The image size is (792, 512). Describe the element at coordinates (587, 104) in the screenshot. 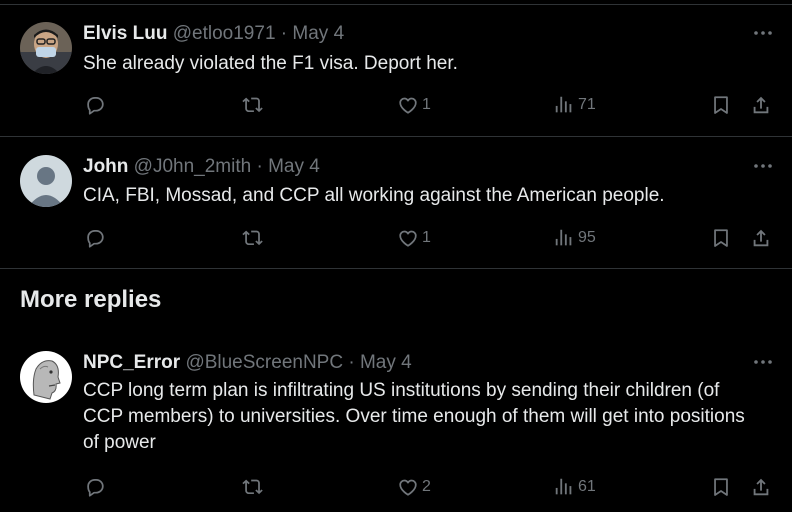

I see `view-count: 71` at that location.